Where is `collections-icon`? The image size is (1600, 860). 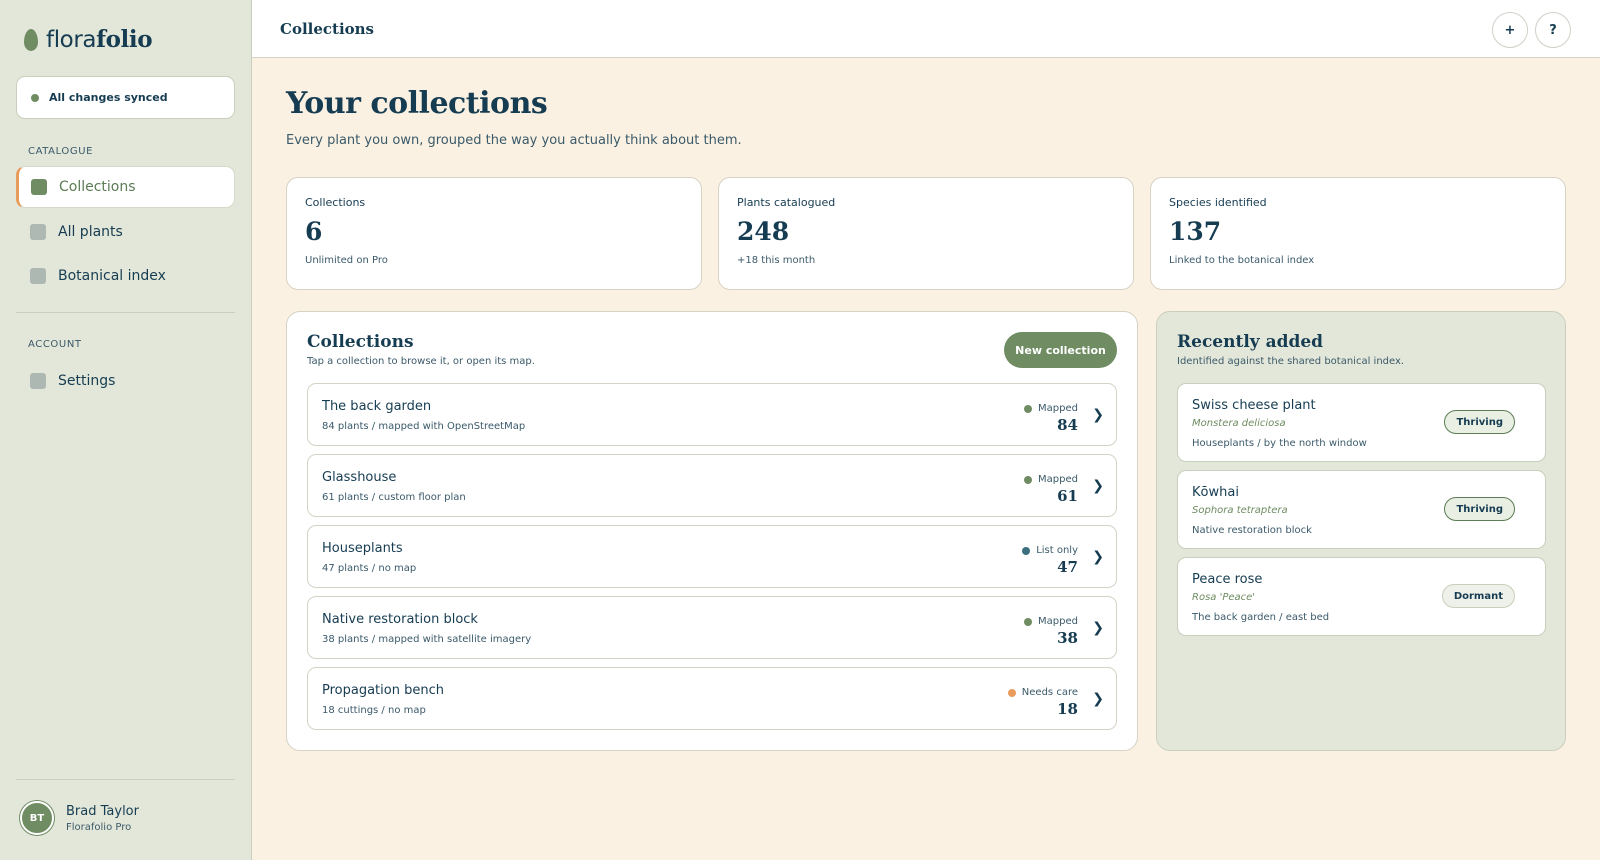 collections-icon is located at coordinates (39, 187).